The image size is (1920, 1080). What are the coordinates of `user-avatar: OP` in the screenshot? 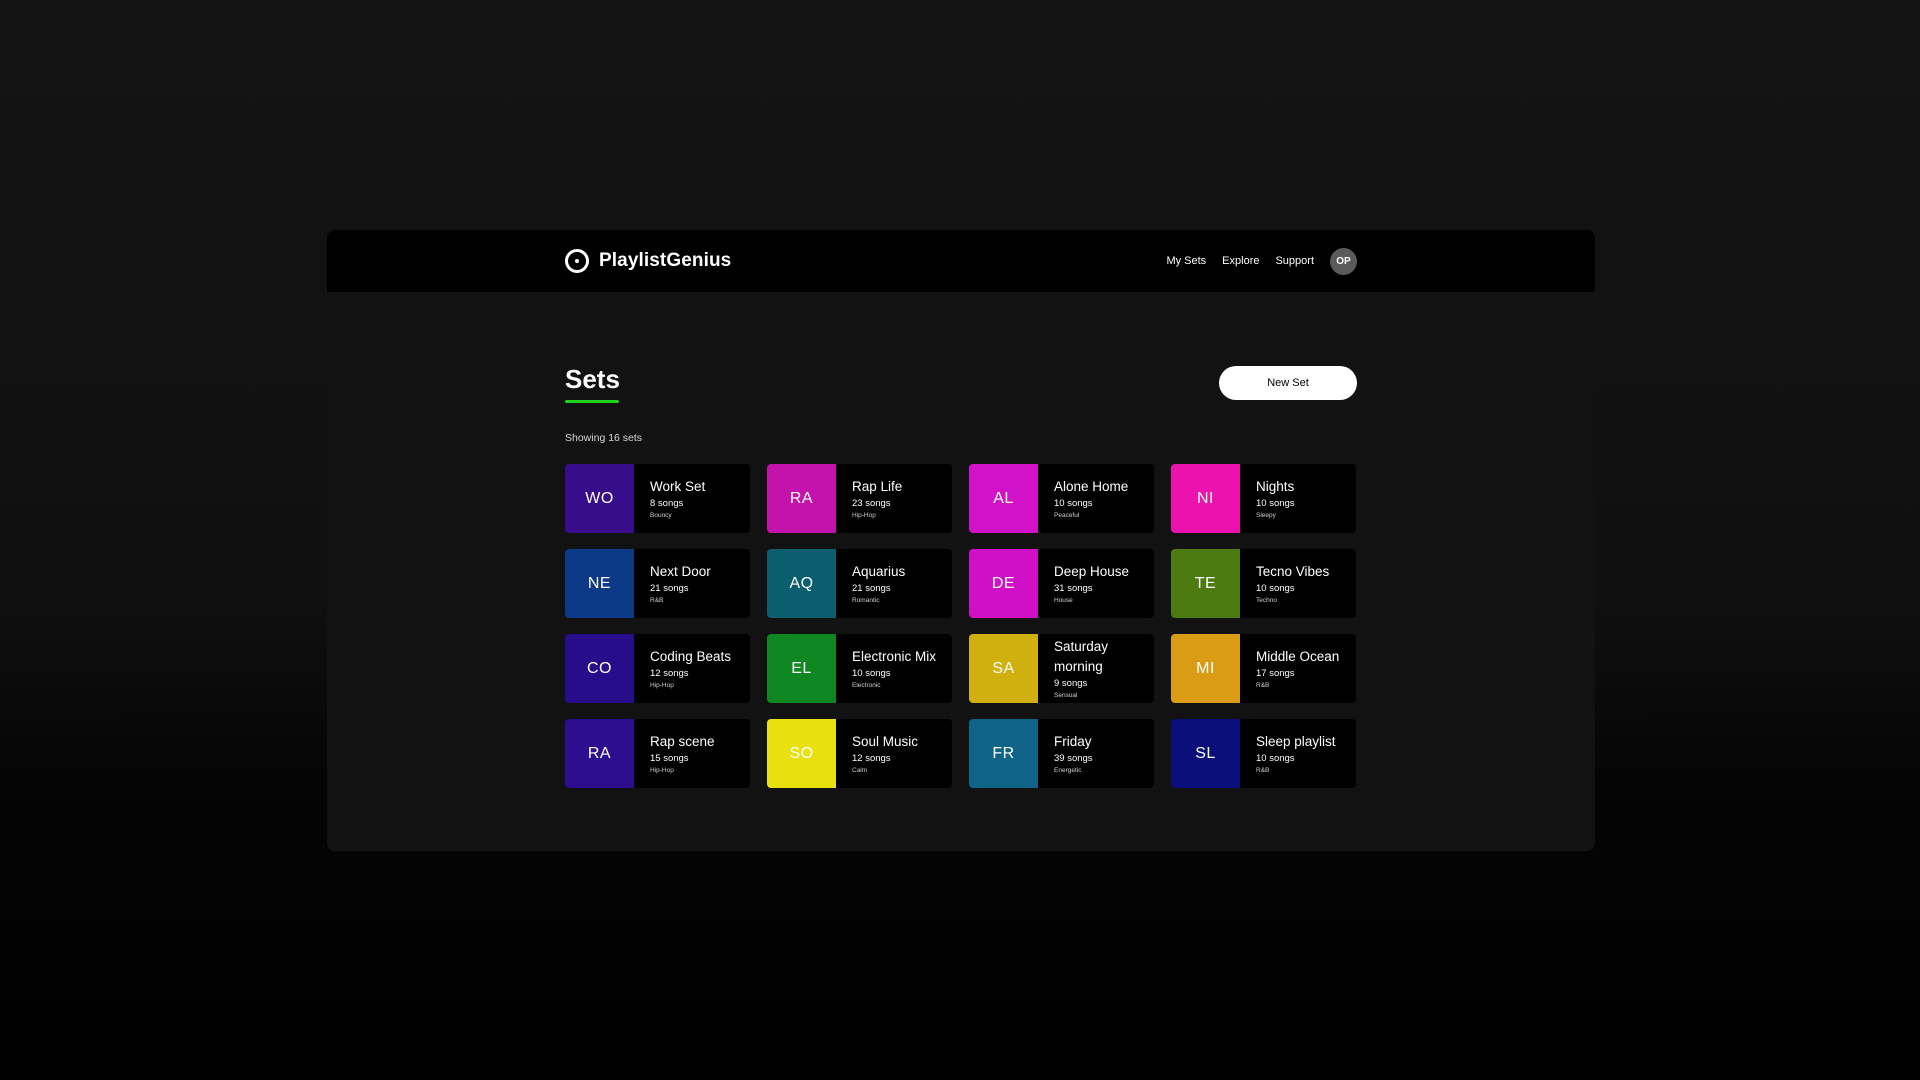 It's located at (1343, 261).